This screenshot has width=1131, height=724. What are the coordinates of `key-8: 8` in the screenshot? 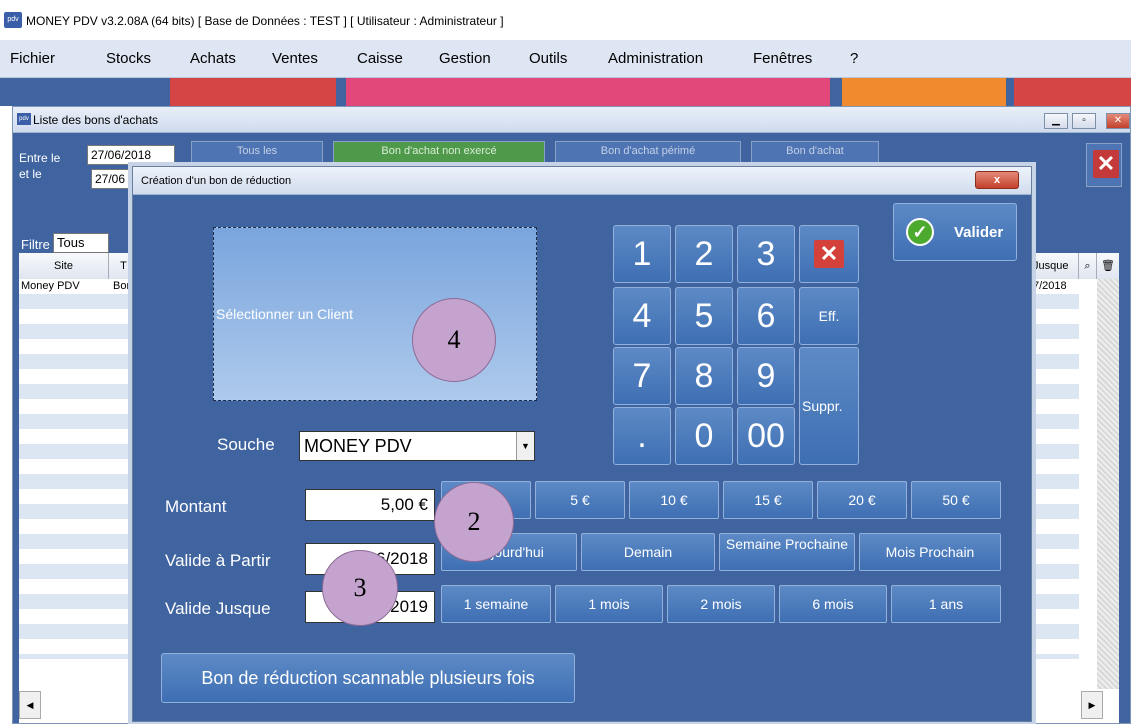 It's located at (704, 376).